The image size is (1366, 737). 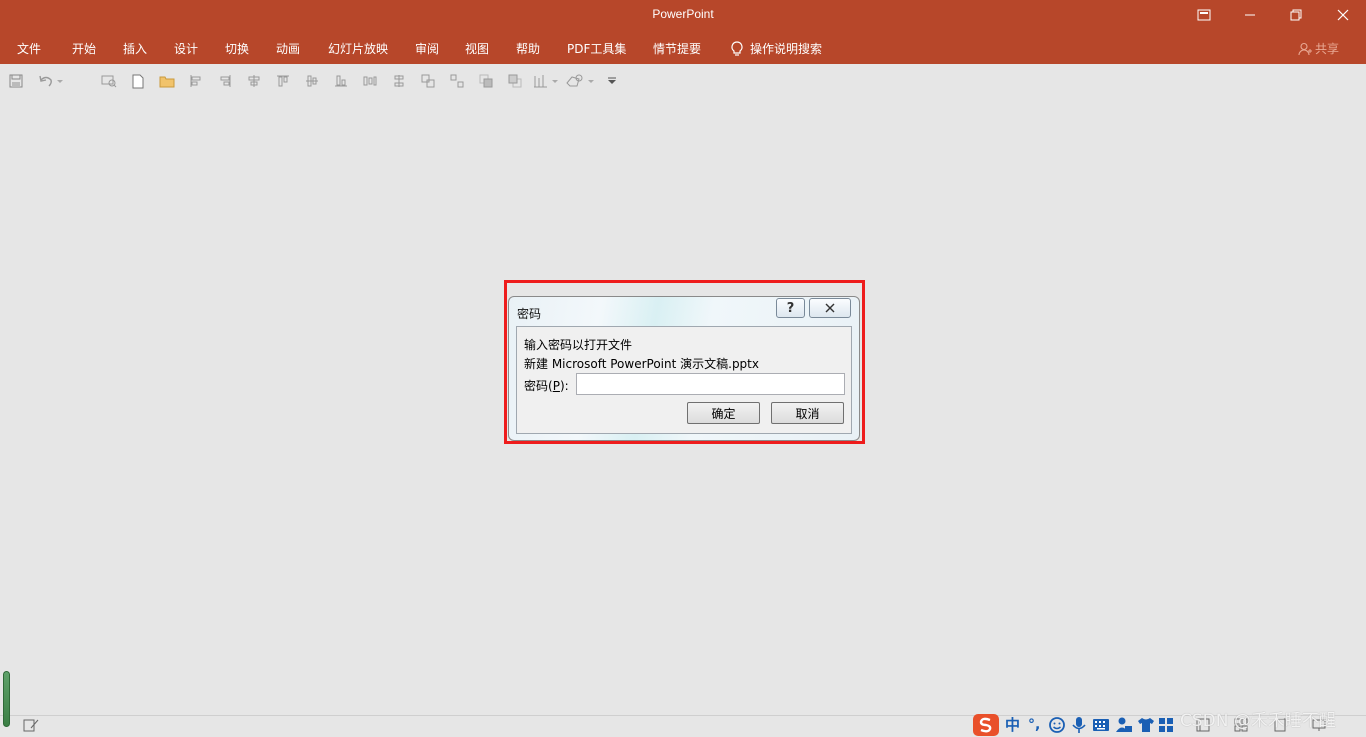 I want to click on sogou-logo-icon, so click(x=986, y=724).